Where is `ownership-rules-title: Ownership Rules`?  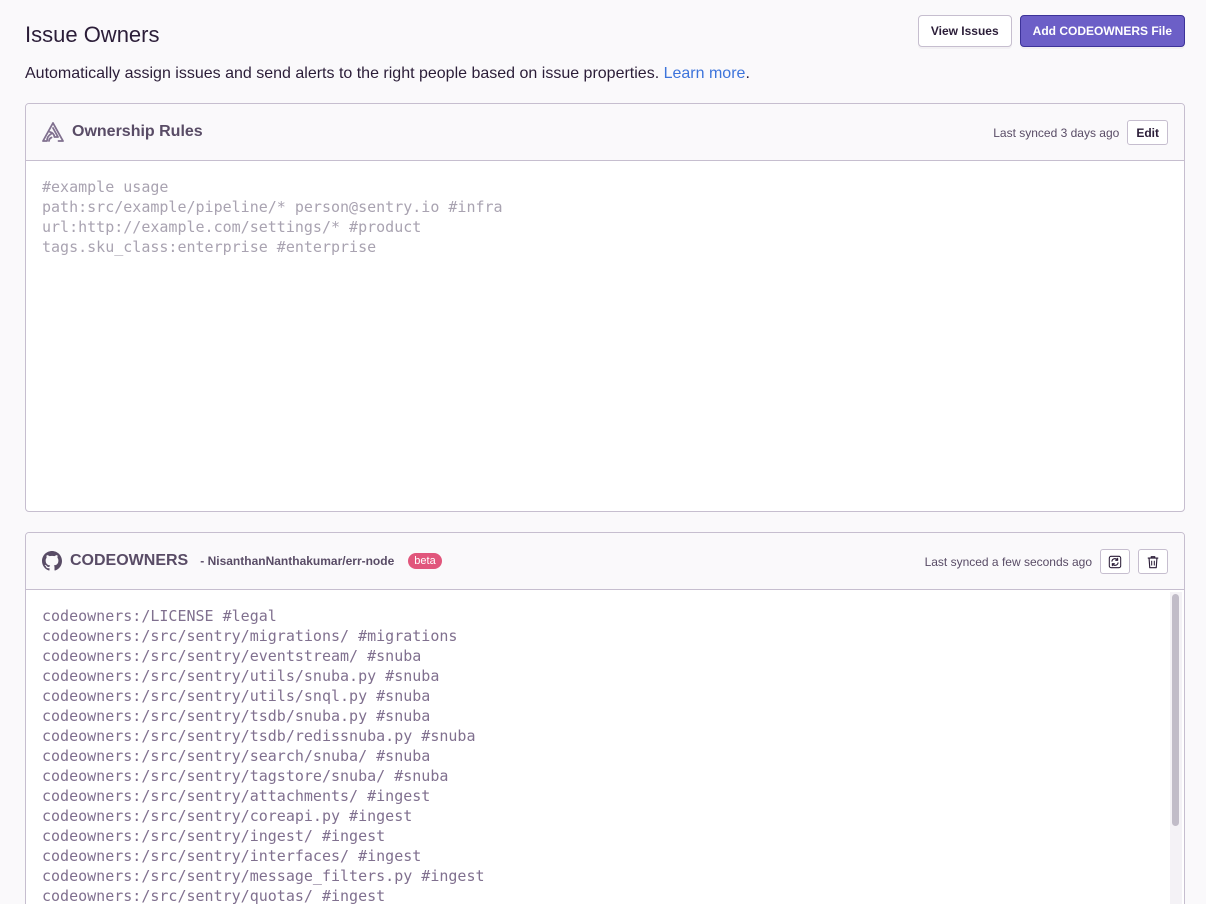
ownership-rules-title: Ownership Rules is located at coordinates (122, 132).